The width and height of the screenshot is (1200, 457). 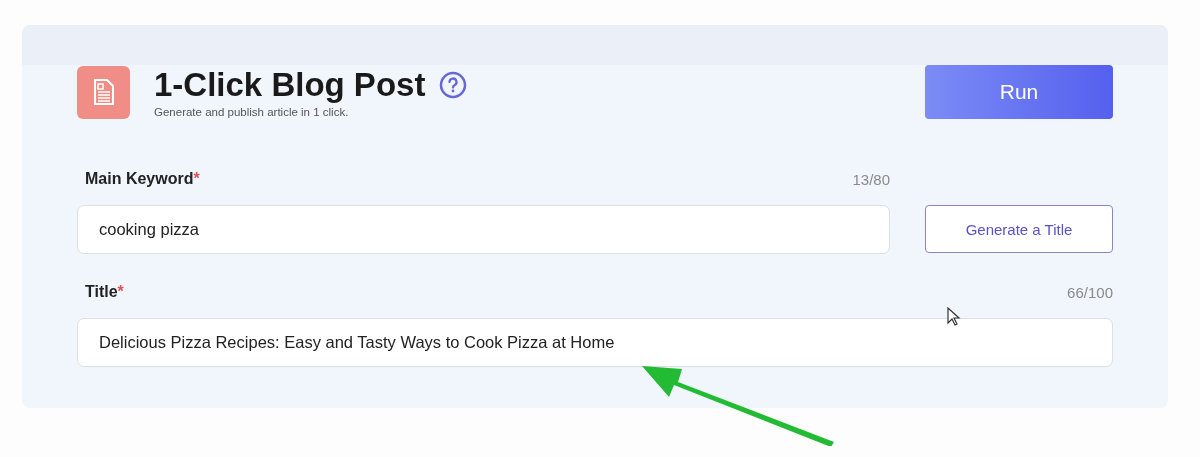 What do you see at coordinates (1090, 292) in the screenshot?
I see `character-count: 66/100` at bounding box center [1090, 292].